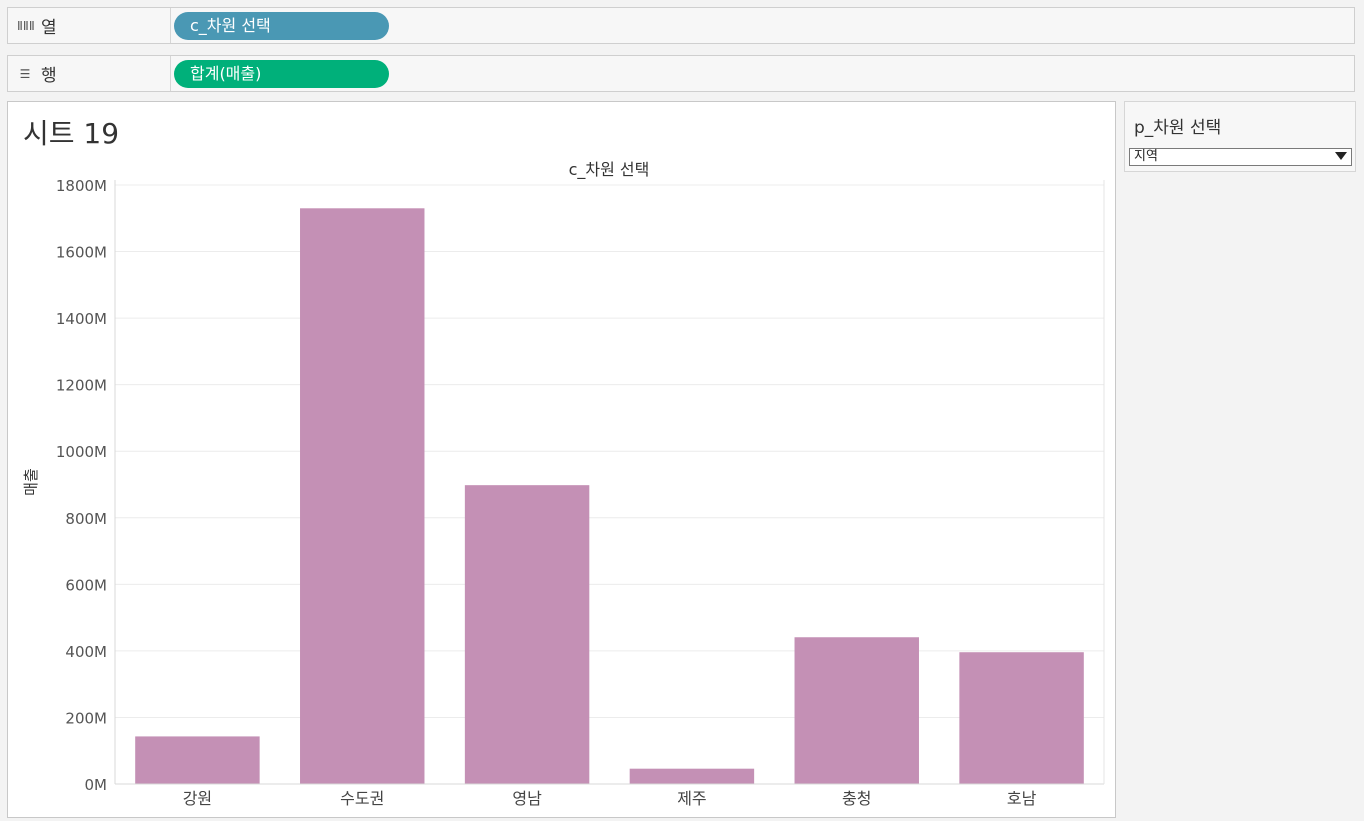 The height and width of the screenshot is (821, 1364). What do you see at coordinates (25, 73) in the screenshot?
I see `rows-icon: ☰` at bounding box center [25, 73].